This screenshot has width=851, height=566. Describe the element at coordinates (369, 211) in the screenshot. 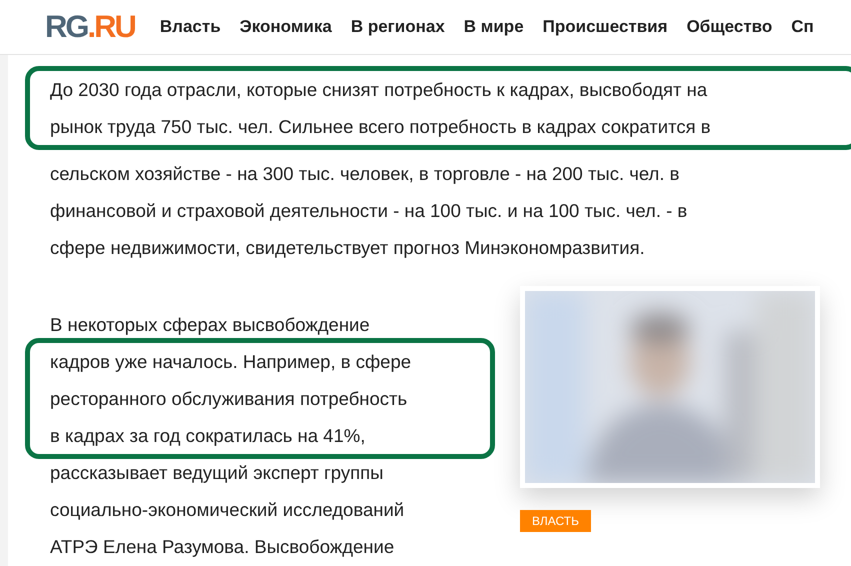

I see `paragraph-line: финансовой и страховой деятельности - на 100 тыс. и на 100 тыс. чел. - в` at that location.